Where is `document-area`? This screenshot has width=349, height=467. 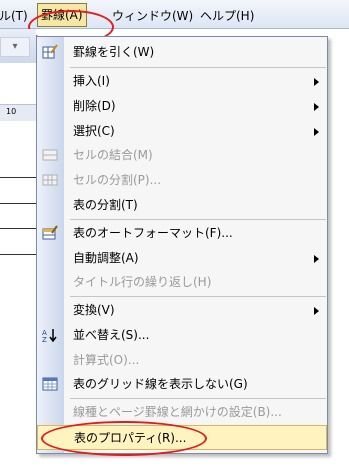
document-area is located at coordinates (18, 294).